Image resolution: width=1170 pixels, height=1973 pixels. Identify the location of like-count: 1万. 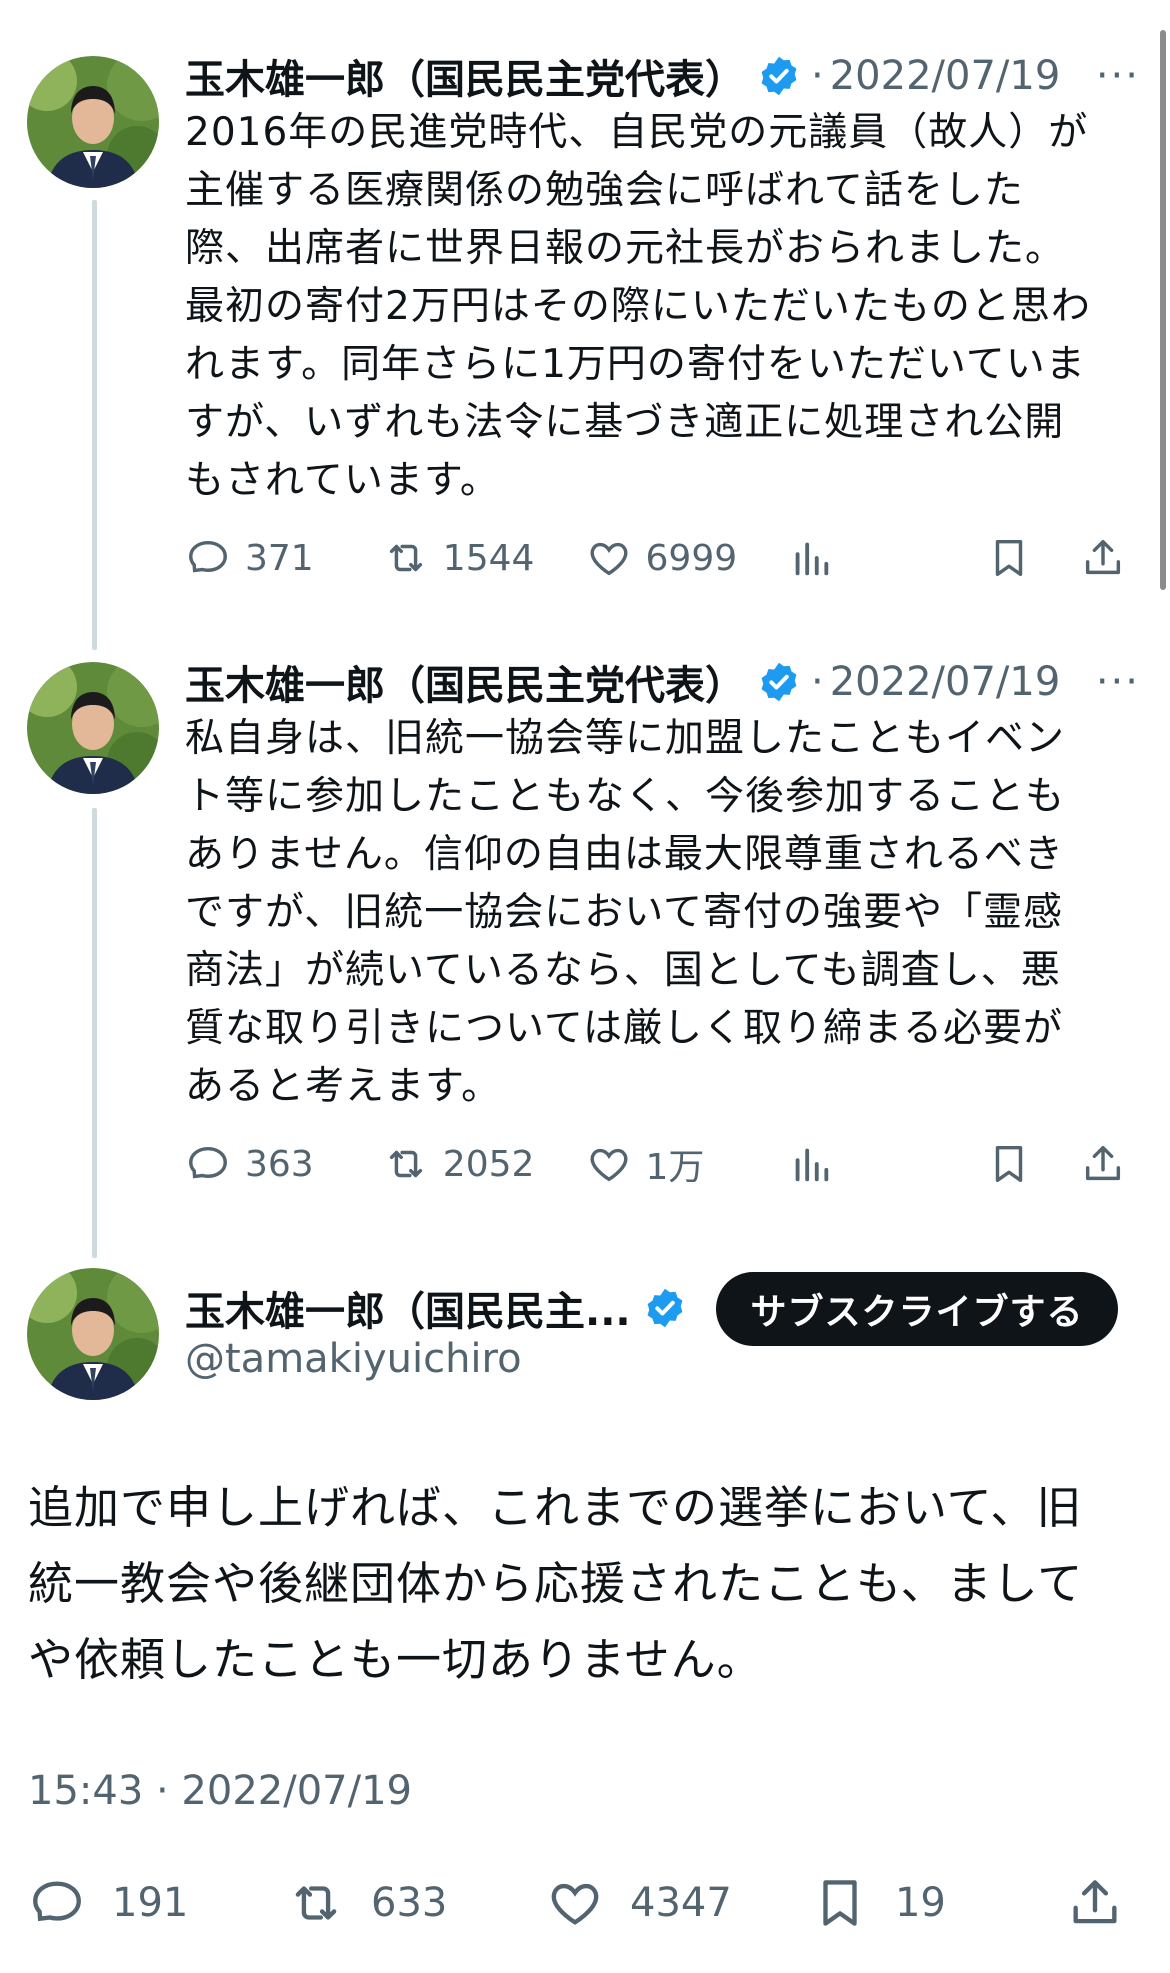
(675, 1167).